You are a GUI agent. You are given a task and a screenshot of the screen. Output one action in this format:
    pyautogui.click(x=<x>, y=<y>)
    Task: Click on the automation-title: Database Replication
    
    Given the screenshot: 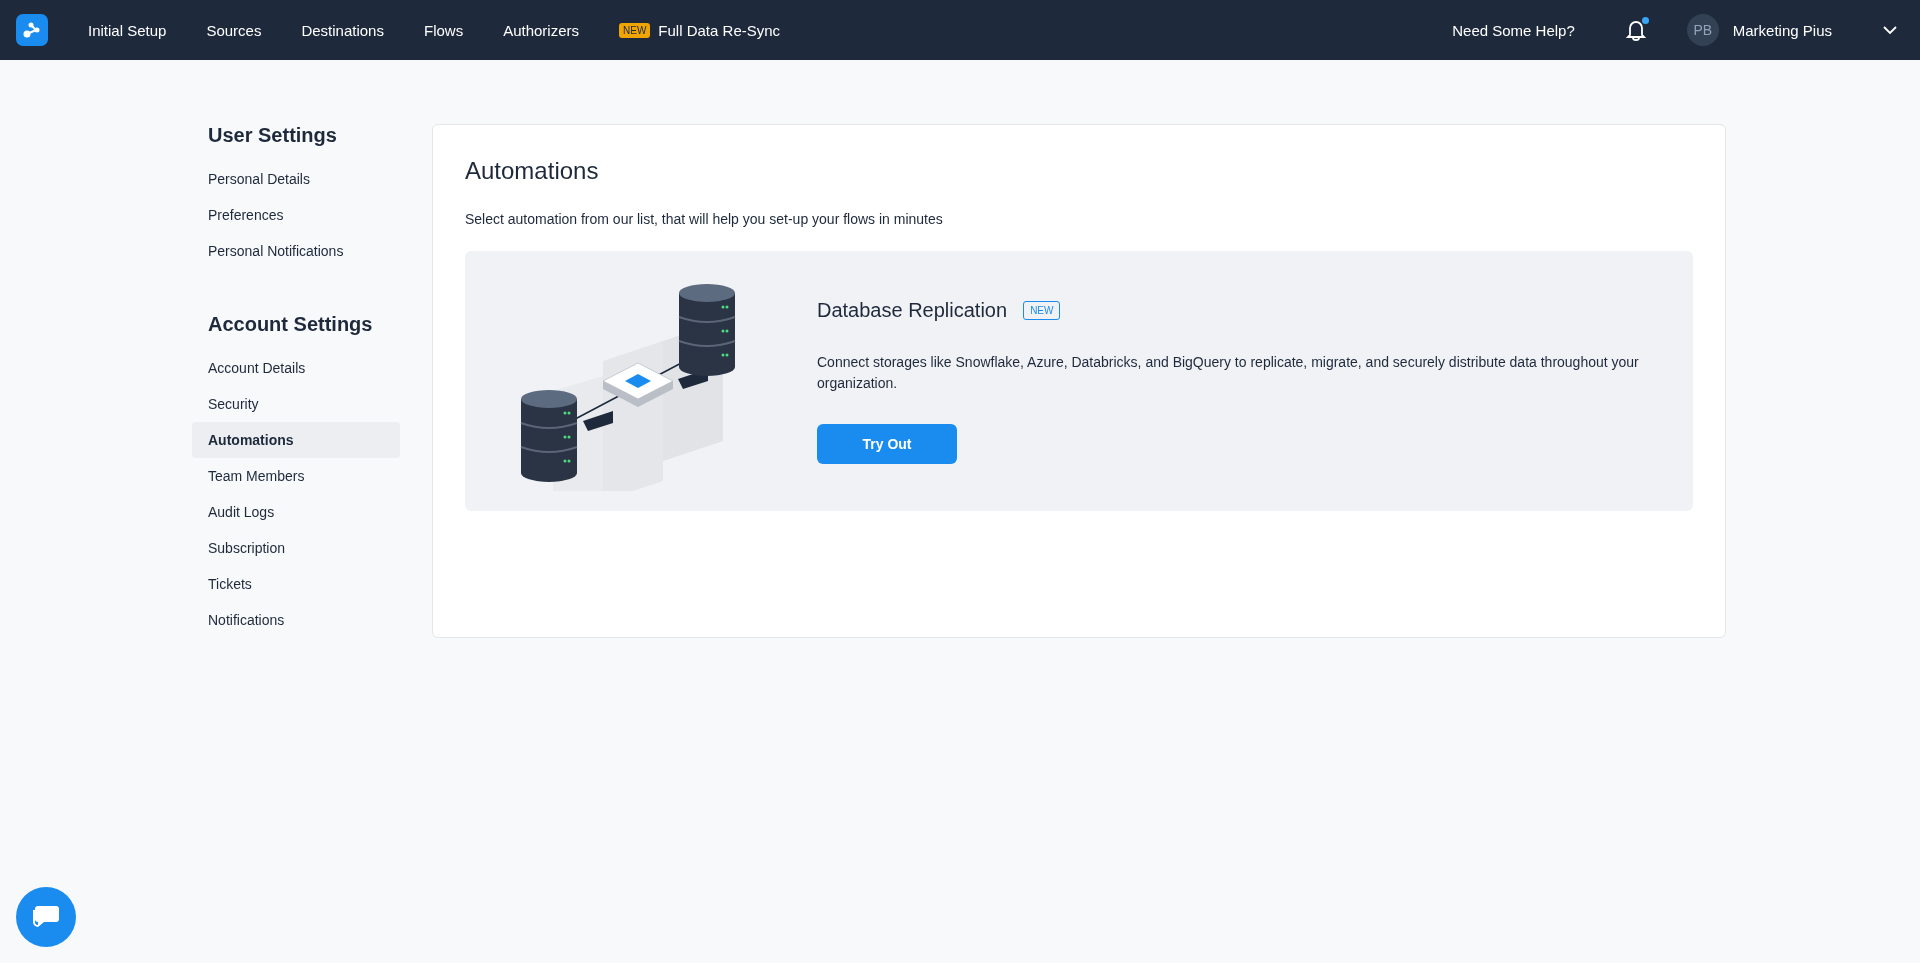 What is the action you would take?
    pyautogui.click(x=912, y=310)
    